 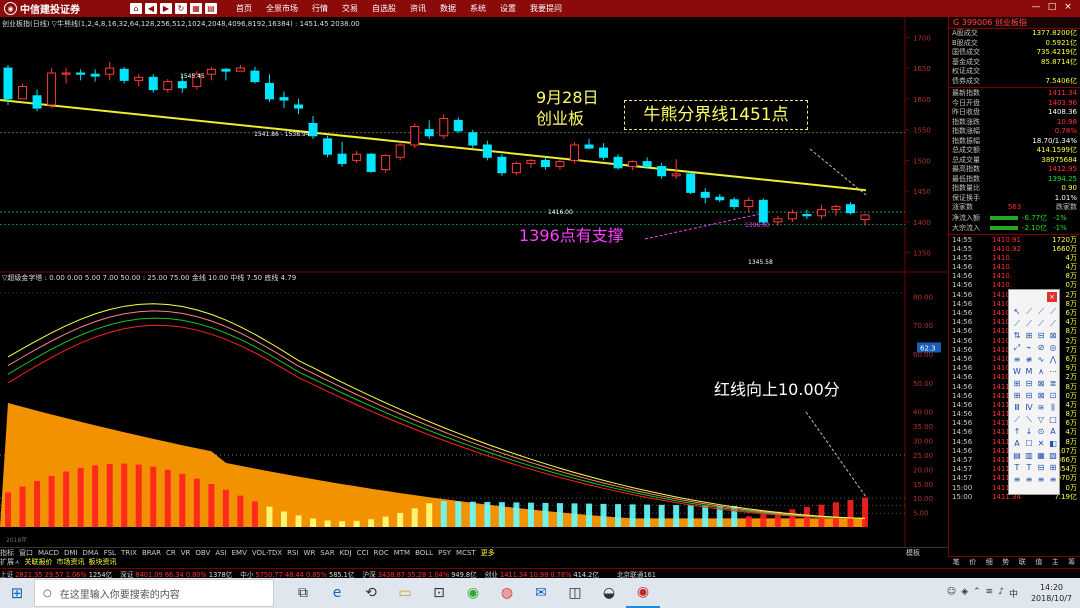 What do you see at coordinates (990, 593) in the screenshot?
I see `wifi-icon: ≋` at bounding box center [990, 593].